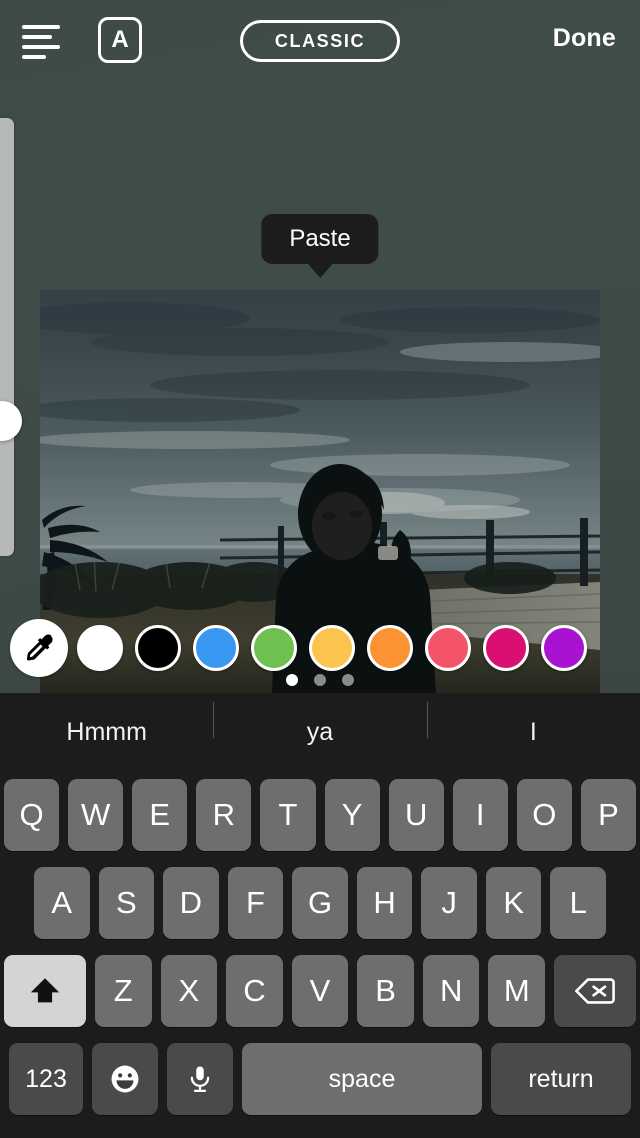 The height and width of the screenshot is (1138, 640). I want to click on color-swatch-red, so click(448, 648).